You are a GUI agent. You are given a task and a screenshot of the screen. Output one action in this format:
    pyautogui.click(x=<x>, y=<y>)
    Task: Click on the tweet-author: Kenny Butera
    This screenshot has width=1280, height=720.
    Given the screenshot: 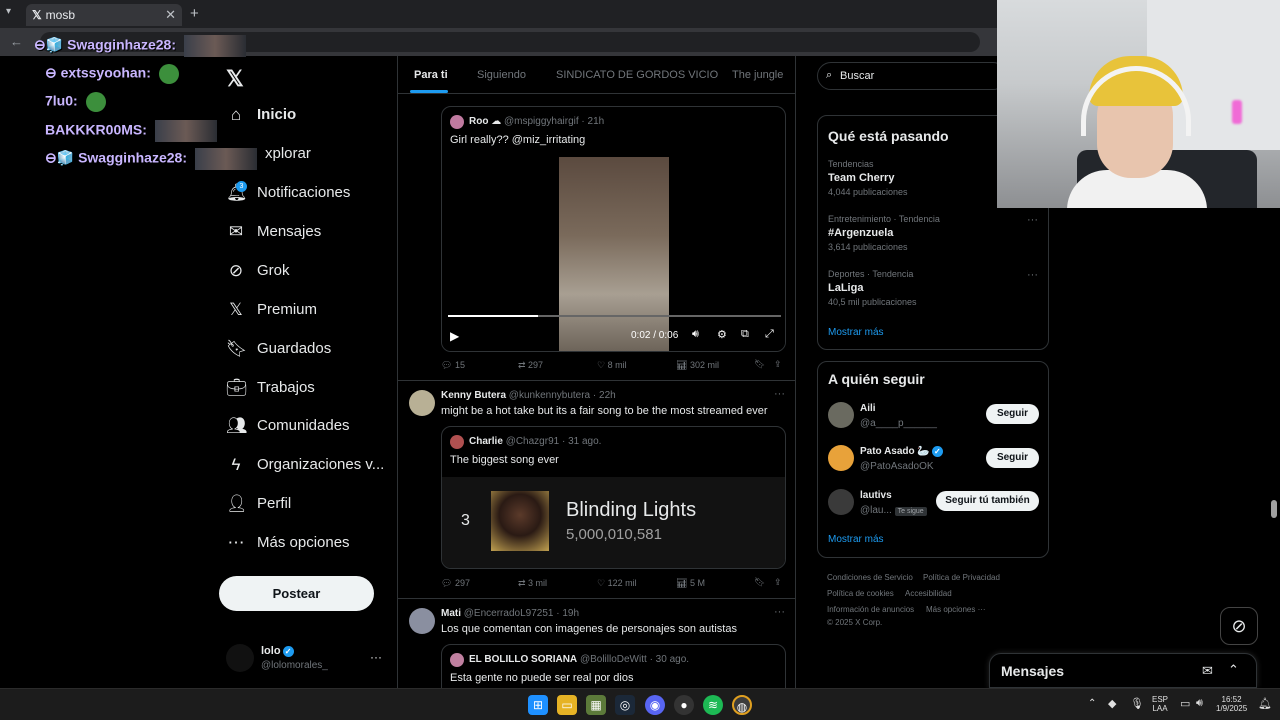 What is the action you would take?
    pyautogui.click(x=473, y=395)
    